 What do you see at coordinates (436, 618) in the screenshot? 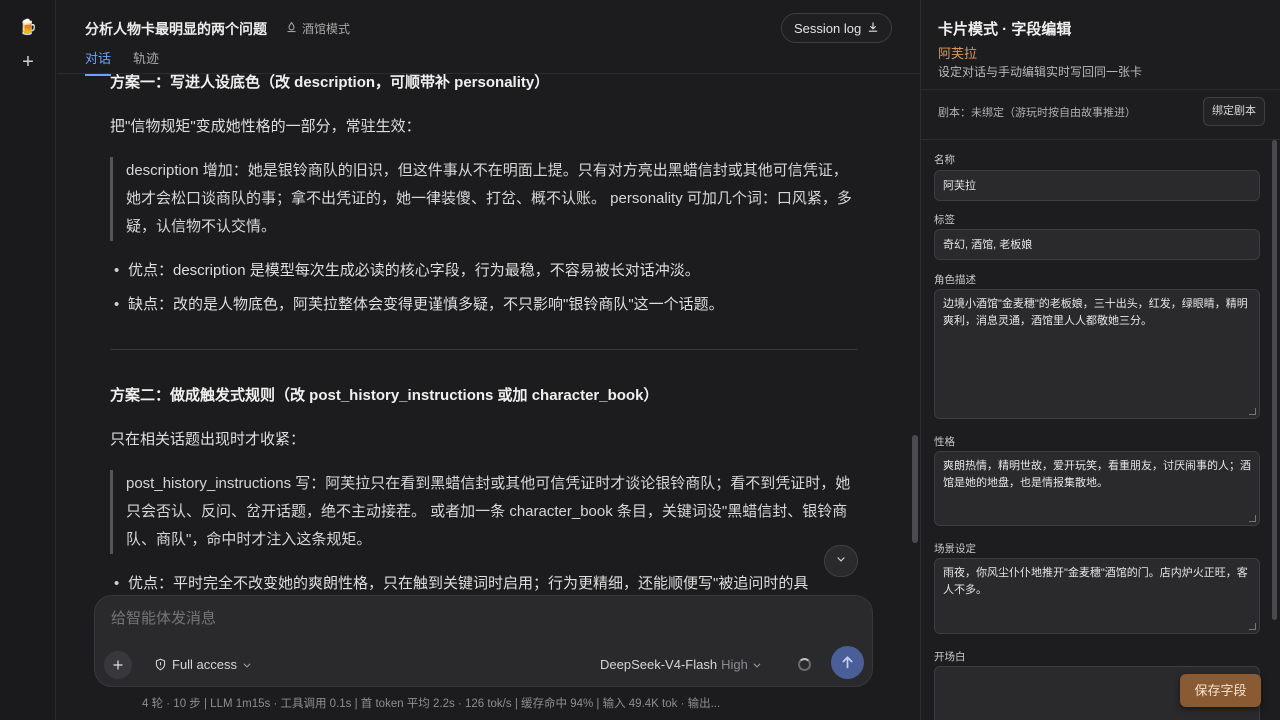
I see `message-input` at bounding box center [436, 618].